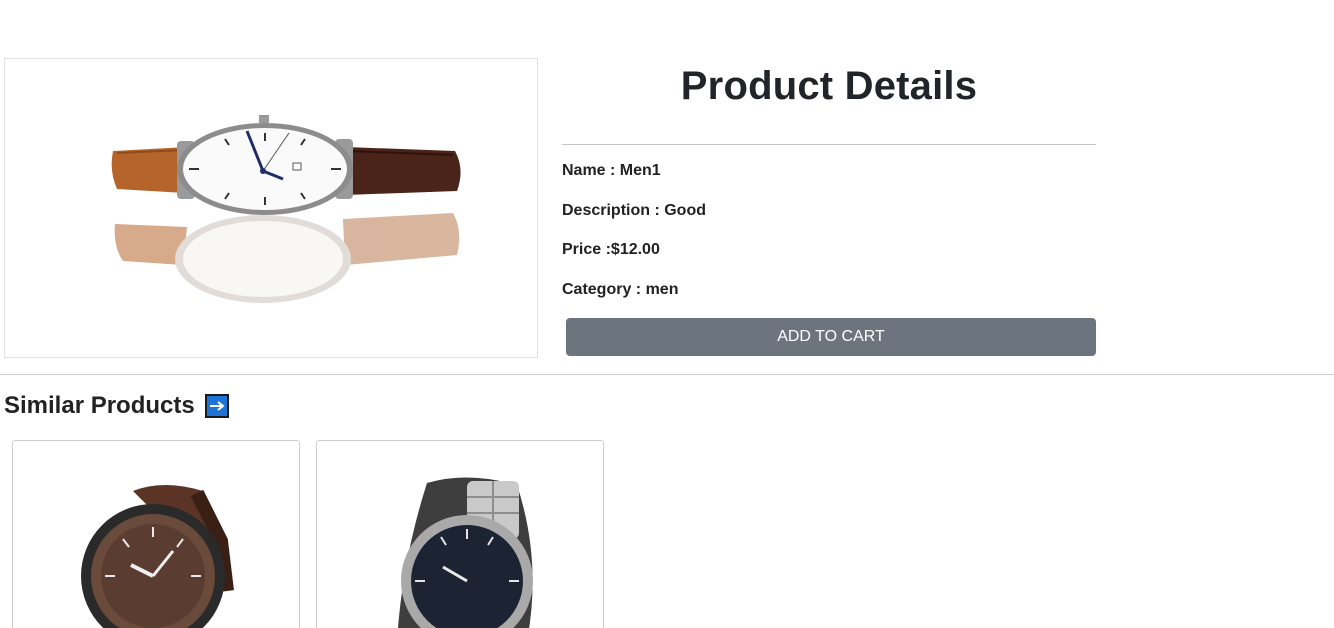 Image resolution: width=1334 pixels, height=628 pixels. I want to click on add-to-cart-button: ADD TO CART, so click(831, 337).